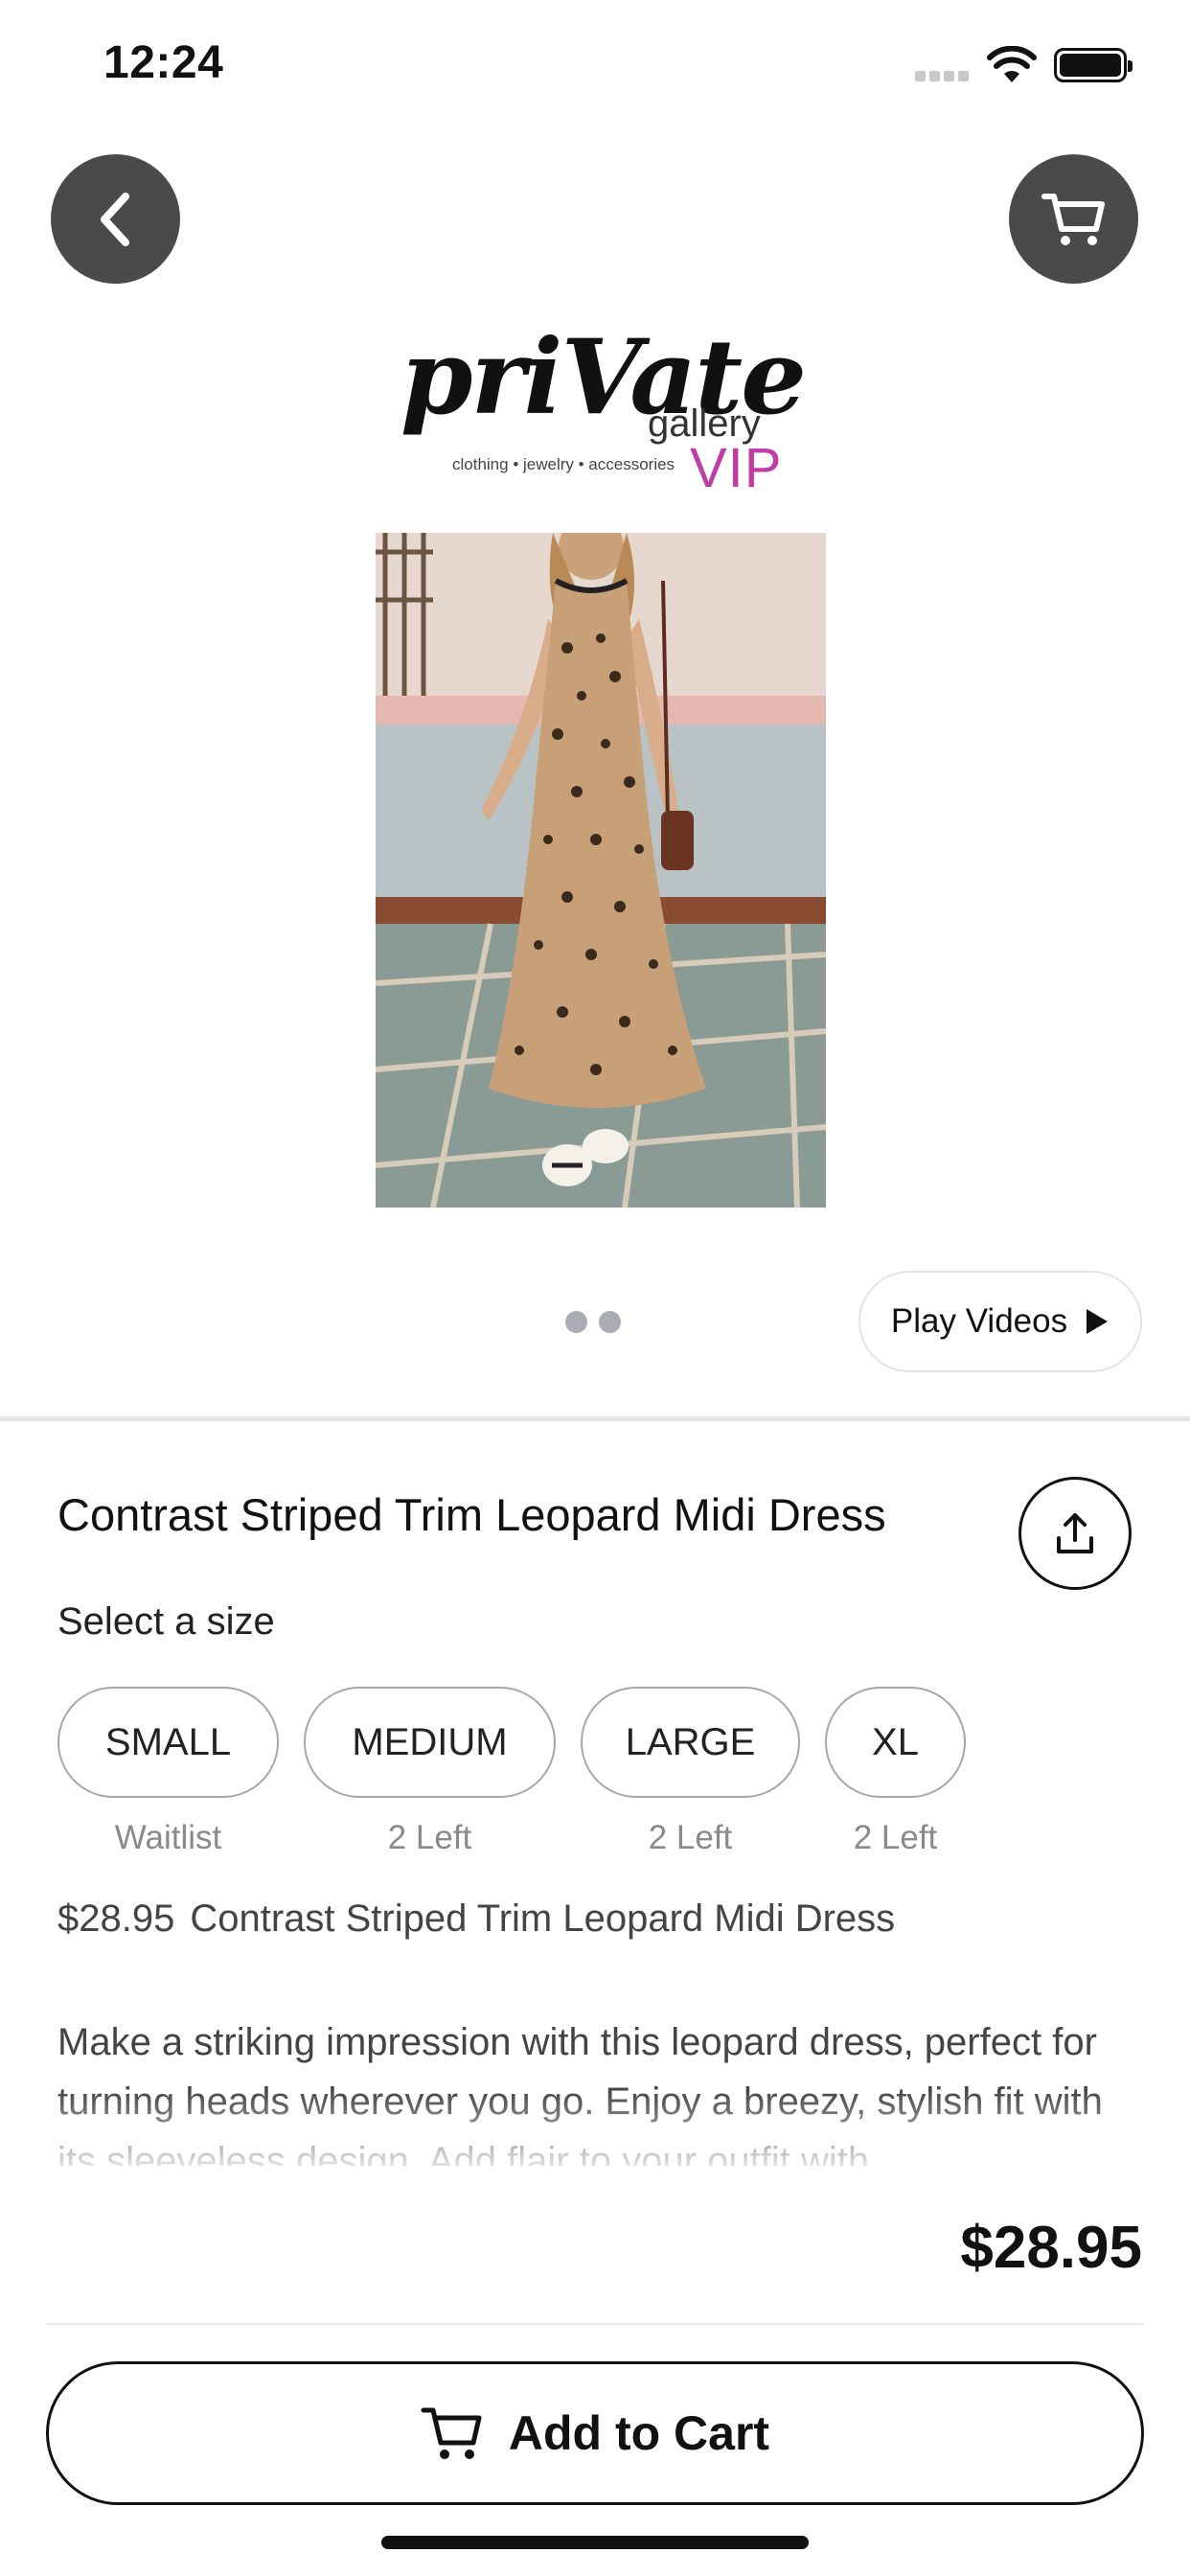 The image size is (1190, 2576). I want to click on share-button, so click(1075, 1533).